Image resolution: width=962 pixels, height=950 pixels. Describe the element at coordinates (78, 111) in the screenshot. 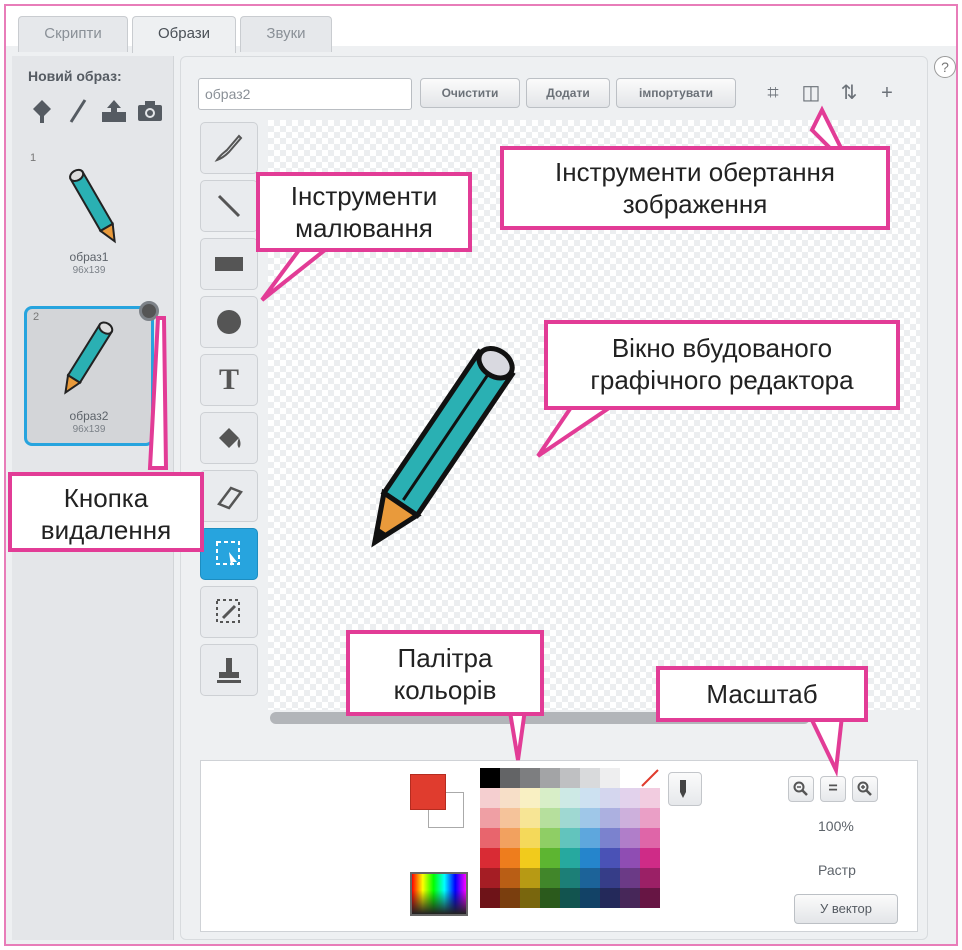

I see `paint-brush-icon` at that location.